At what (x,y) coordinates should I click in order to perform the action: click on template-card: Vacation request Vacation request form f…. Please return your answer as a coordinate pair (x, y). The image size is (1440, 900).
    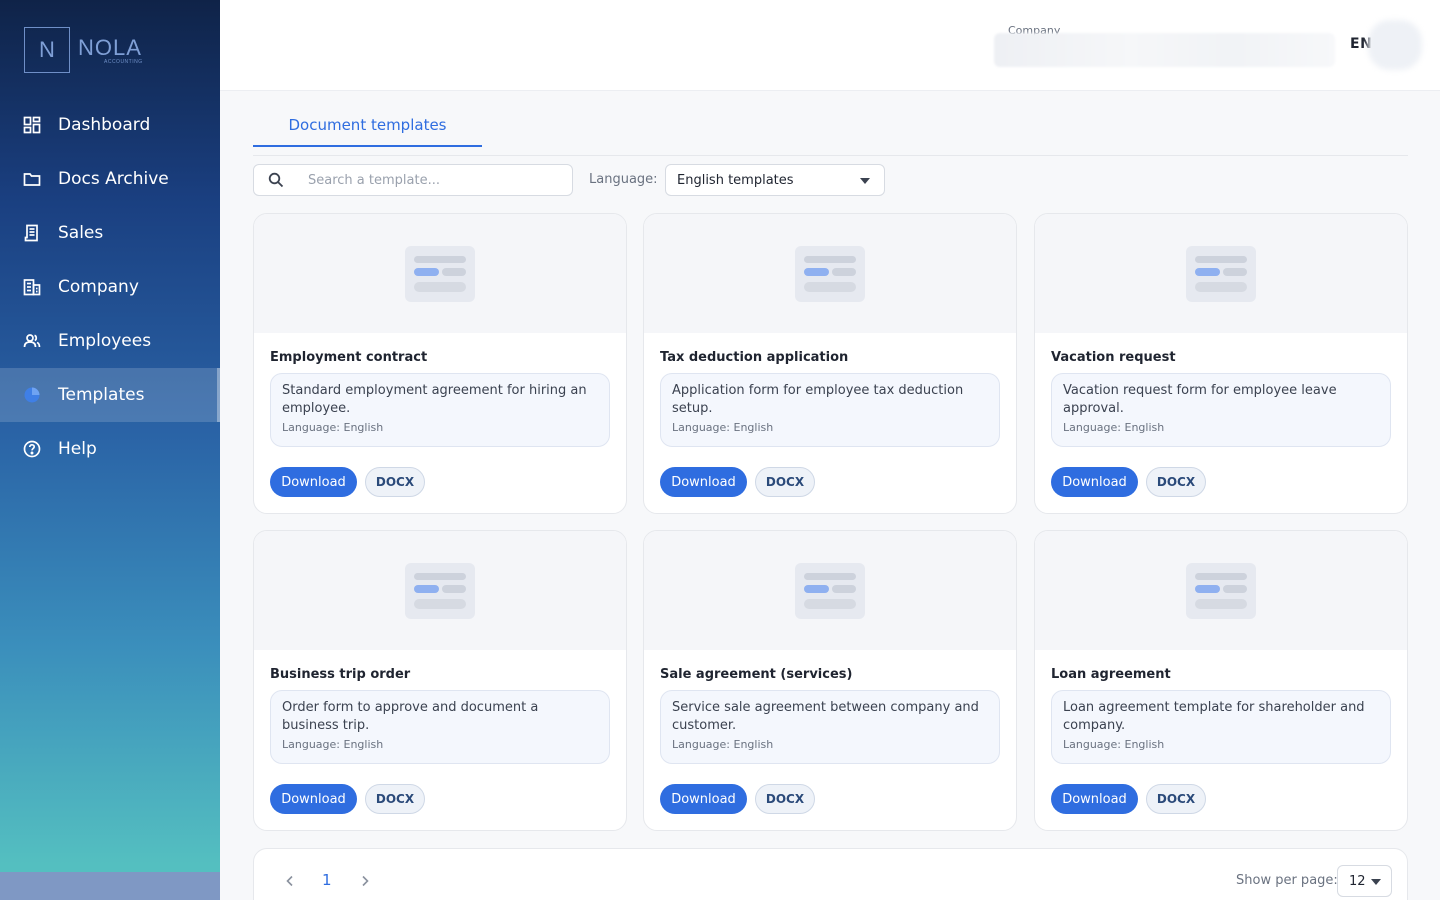
    Looking at the image, I should click on (1221, 363).